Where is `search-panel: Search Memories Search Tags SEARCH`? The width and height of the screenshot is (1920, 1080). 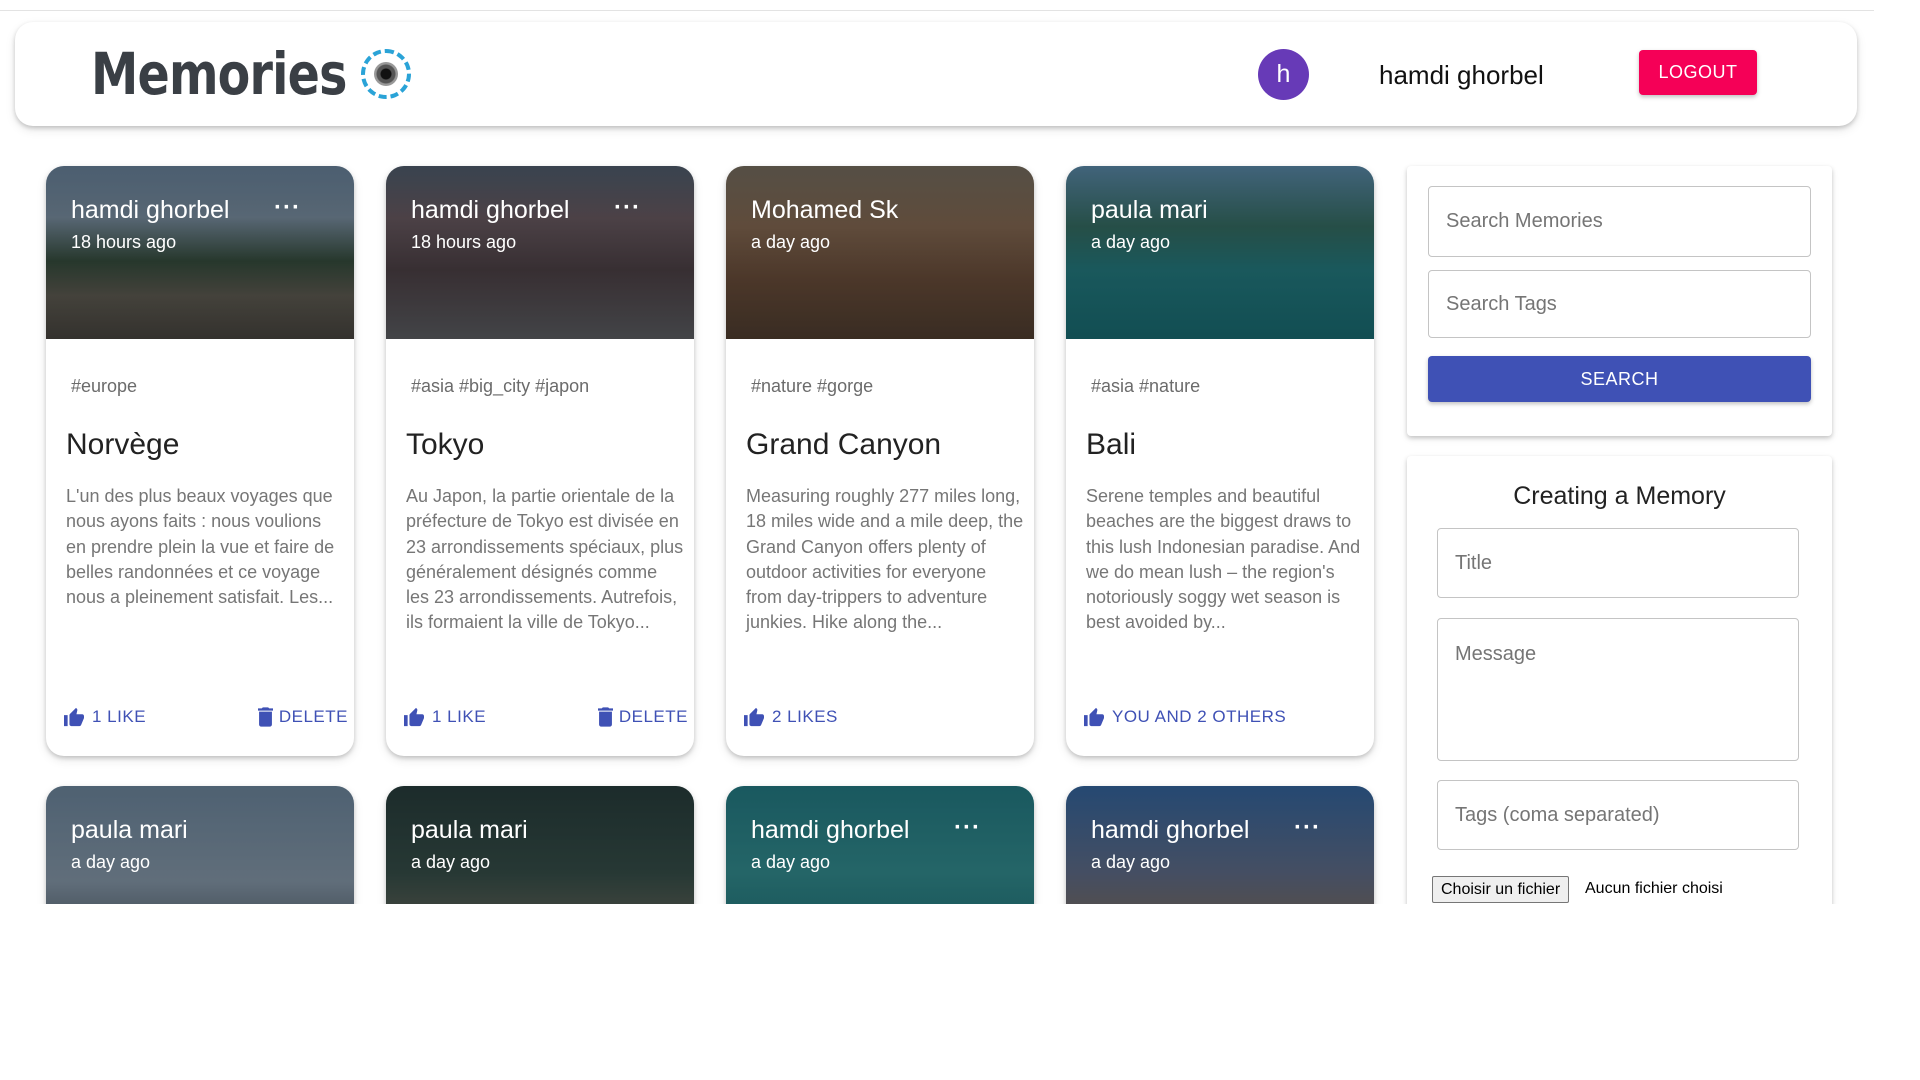
search-panel: Search Memories Search Tags SEARCH is located at coordinates (1619, 301).